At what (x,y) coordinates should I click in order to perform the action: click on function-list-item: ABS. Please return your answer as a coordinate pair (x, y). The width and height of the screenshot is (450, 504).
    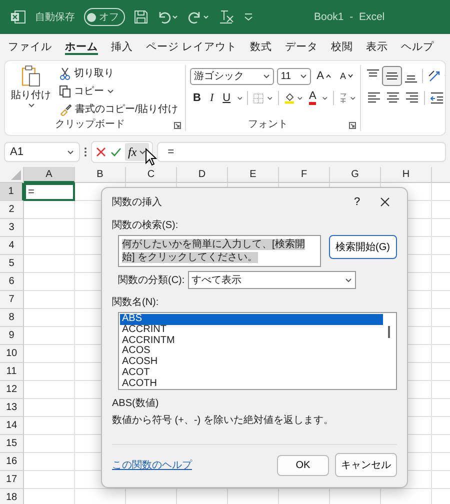
    Looking at the image, I should click on (251, 319).